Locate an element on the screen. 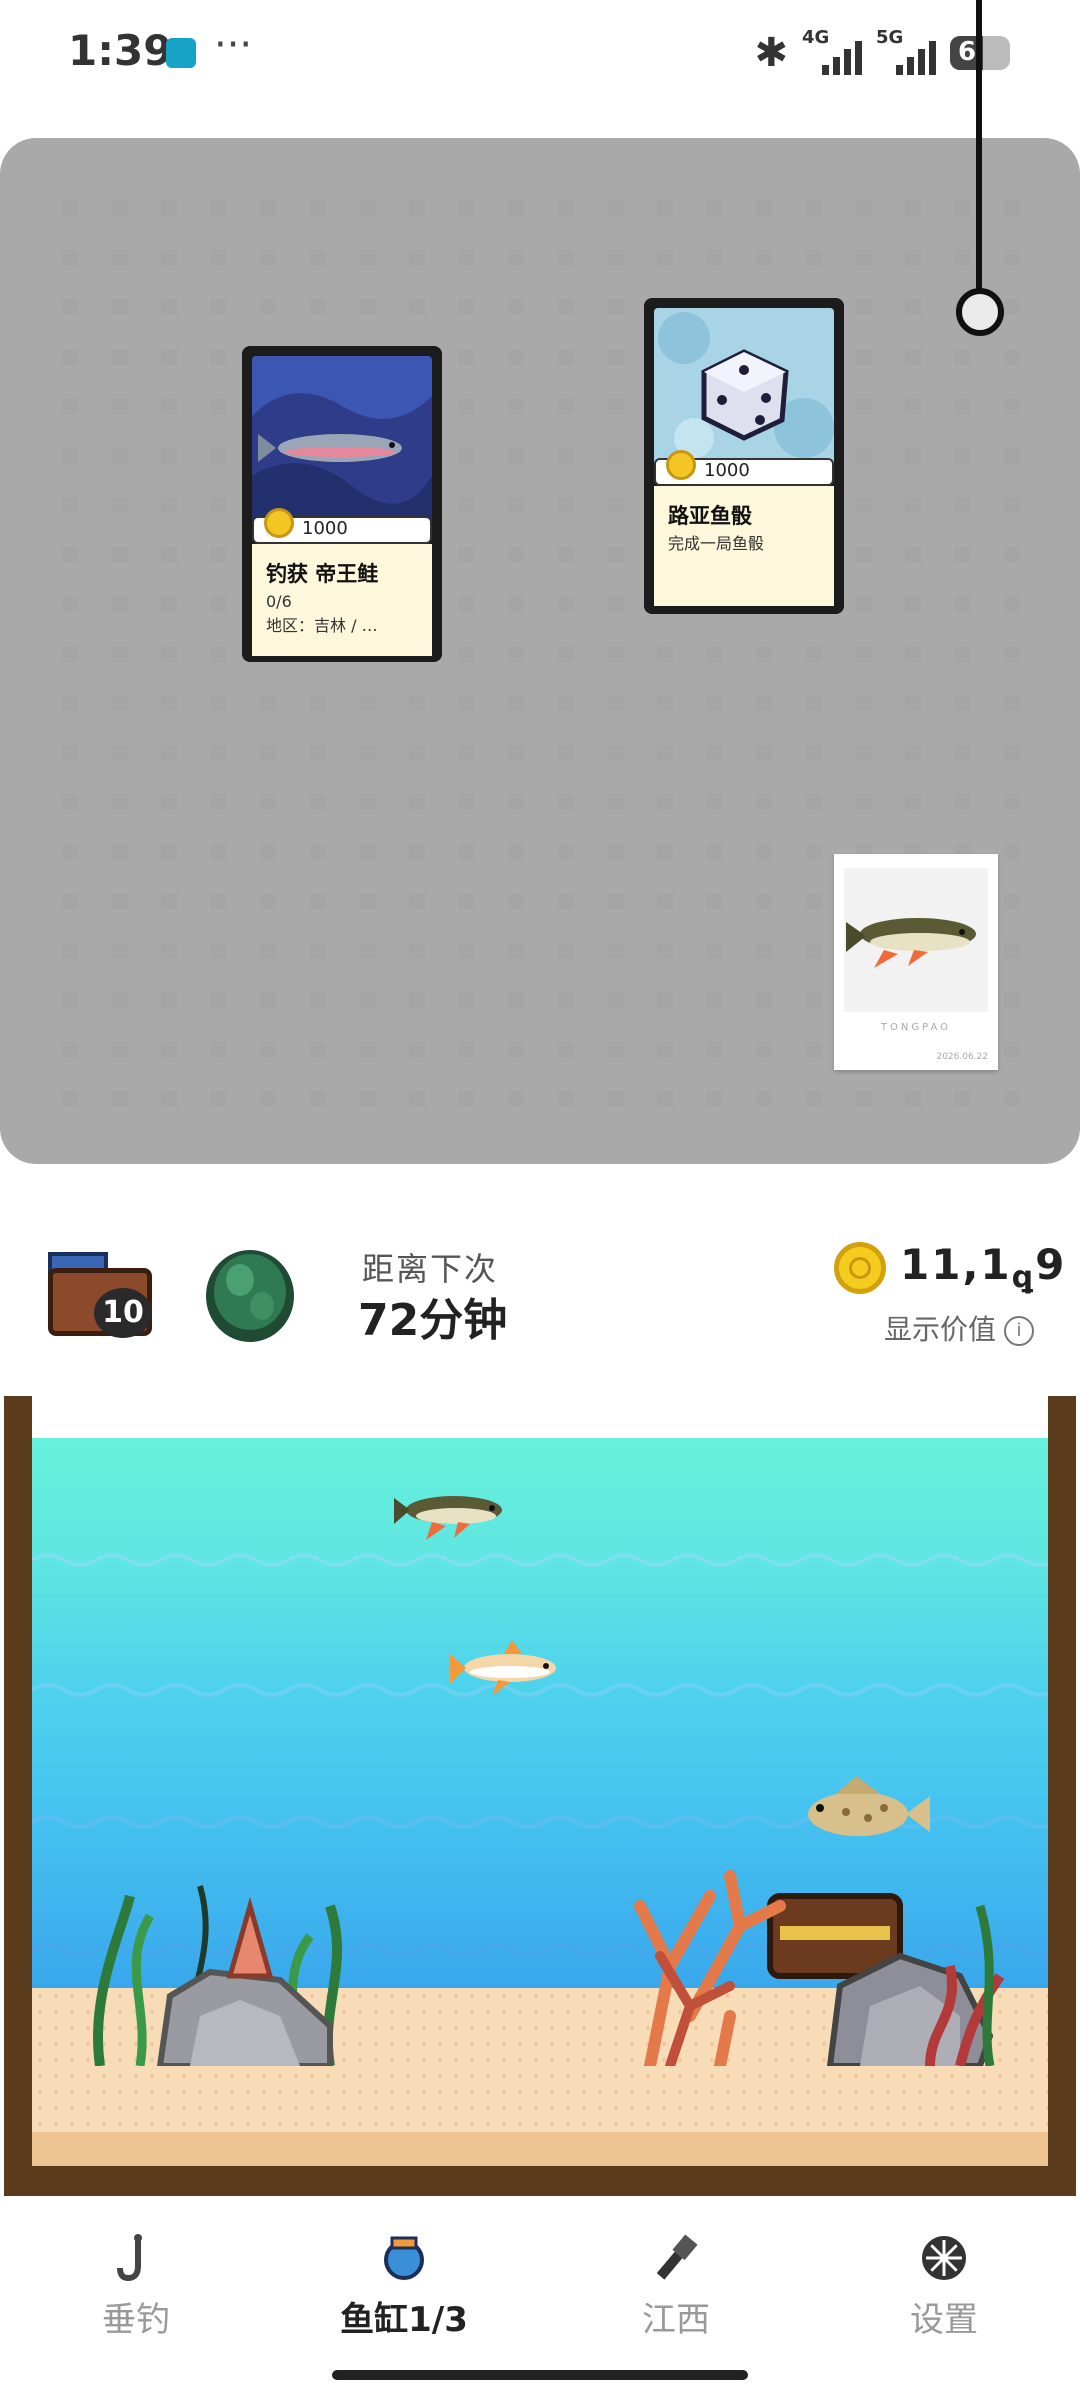 The image size is (1080, 2400). tab-label: 设置 is located at coordinates (944, 2320).